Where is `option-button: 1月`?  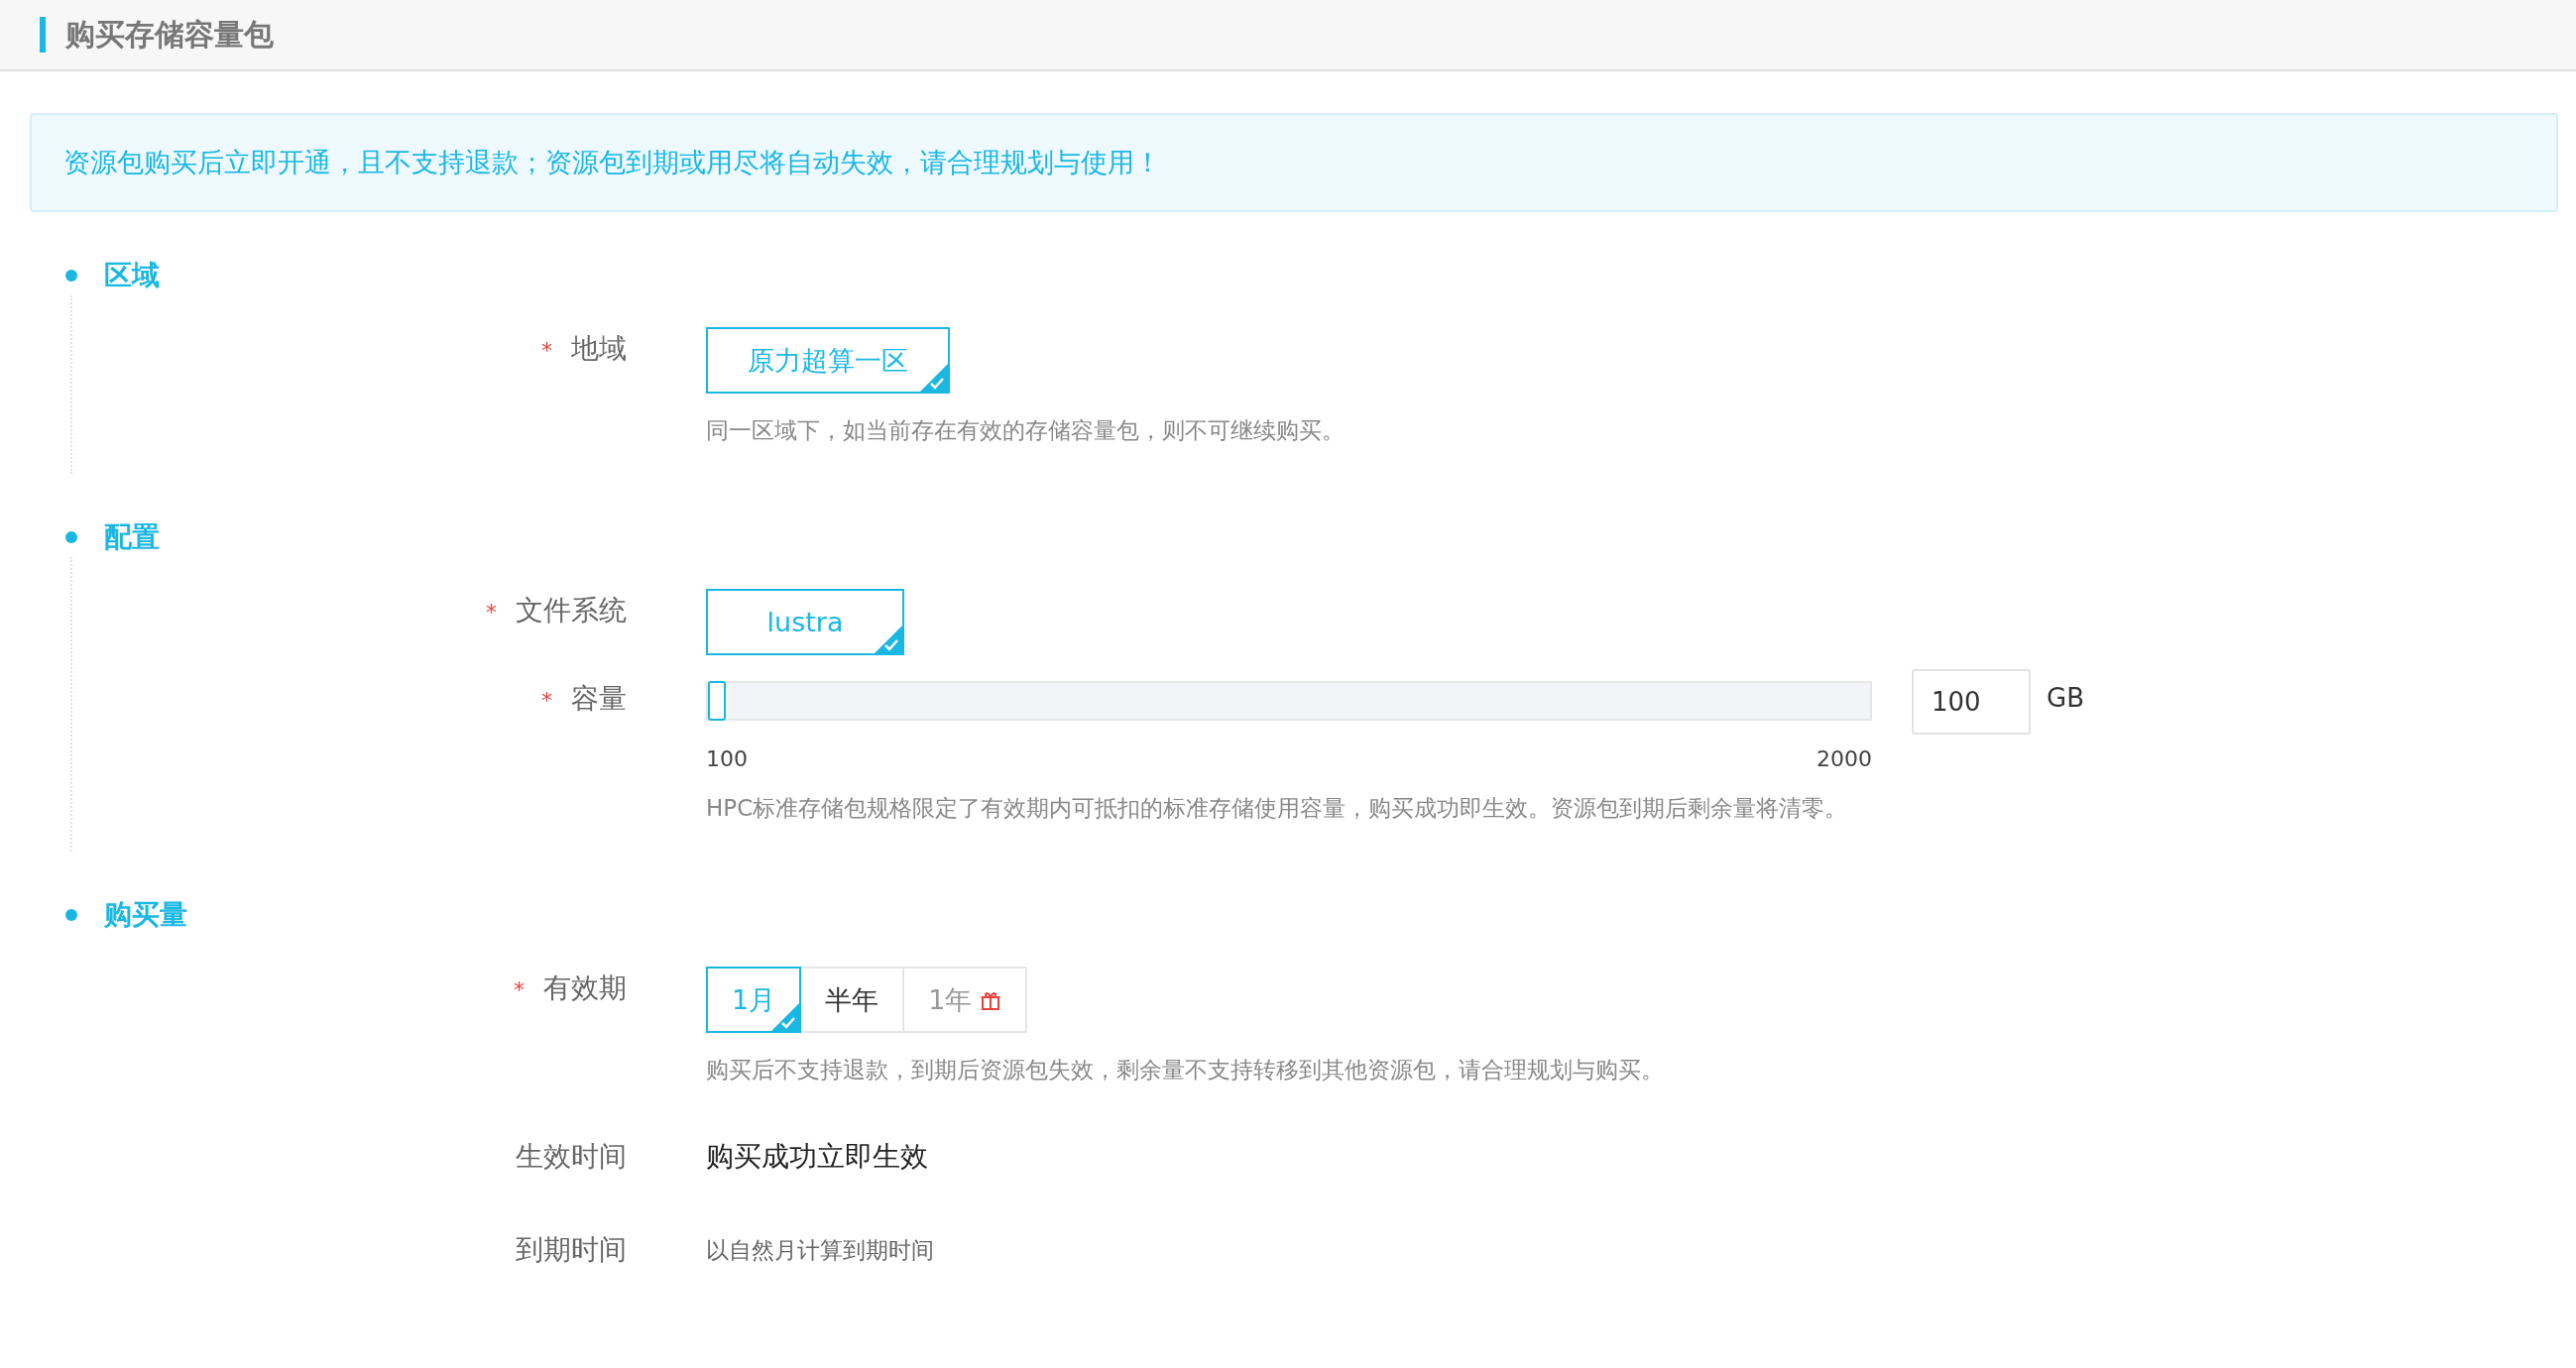 option-button: 1月 is located at coordinates (754, 1000).